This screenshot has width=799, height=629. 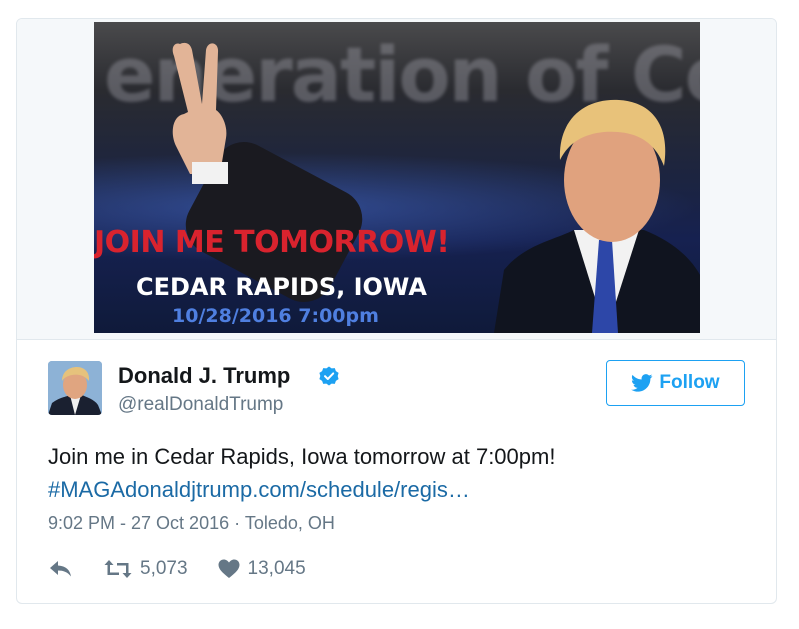 What do you see at coordinates (138, 523) in the screenshot?
I see `tweet-timestamp: 9:02 PM - 27 Oct 2016` at bounding box center [138, 523].